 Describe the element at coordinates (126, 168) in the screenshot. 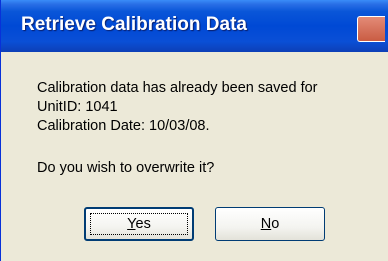

I see `question-text: Do you wish to overwrite it?` at that location.